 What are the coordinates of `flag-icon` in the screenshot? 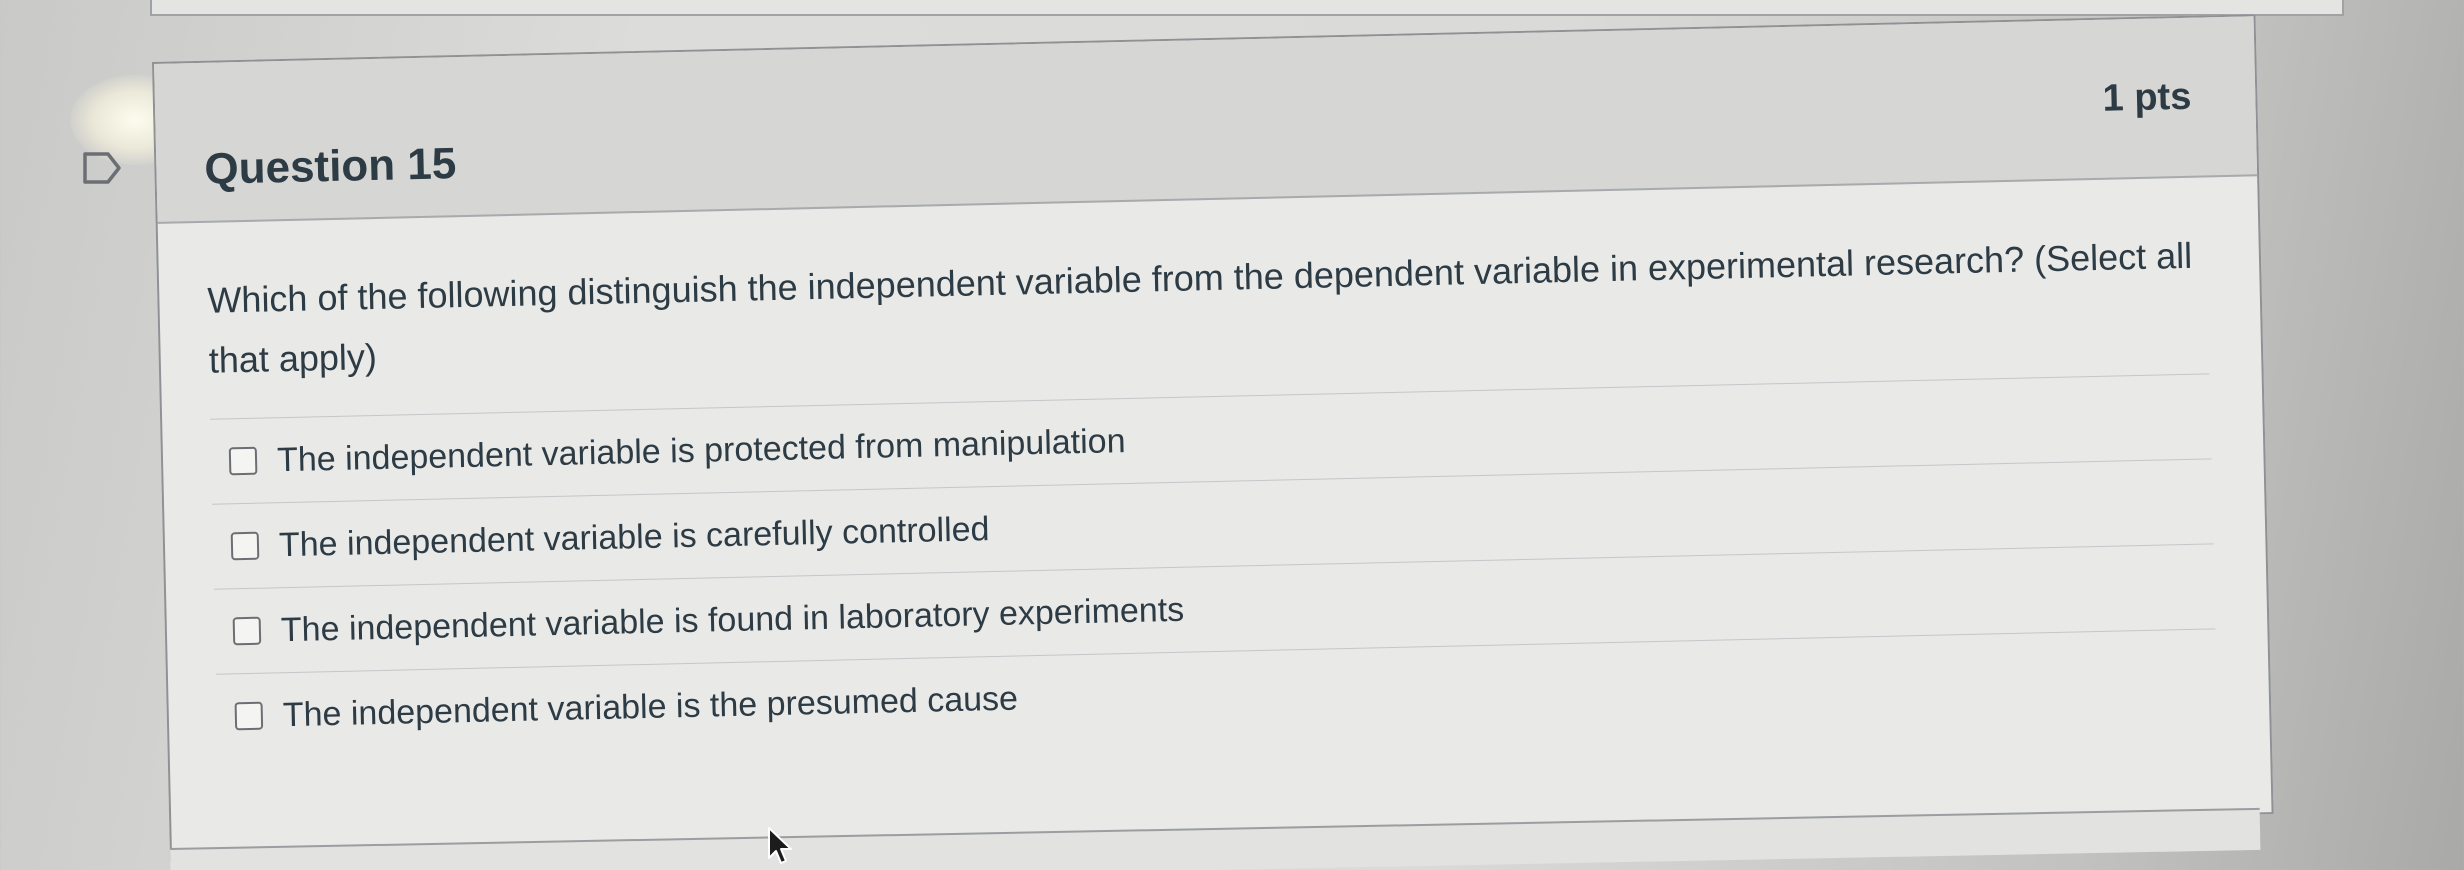 It's located at (102, 168).